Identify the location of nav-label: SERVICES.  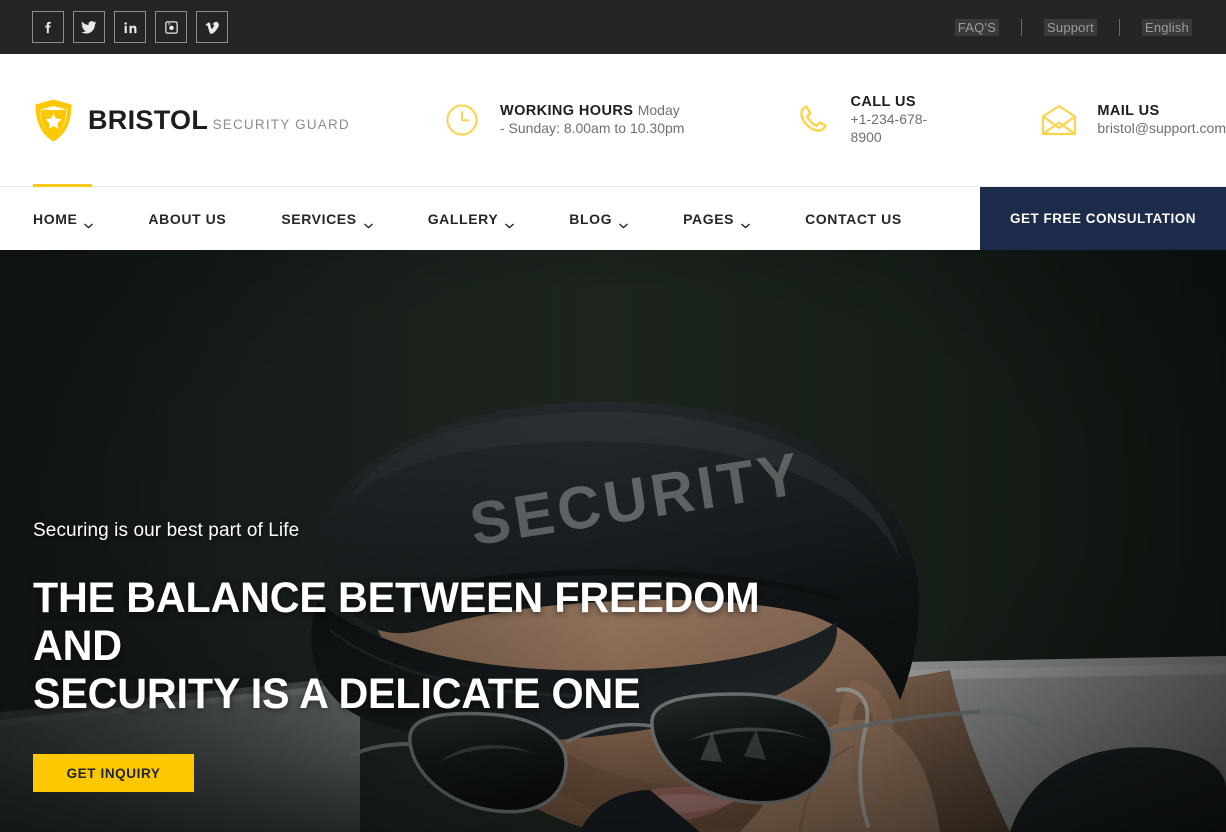
(319, 218).